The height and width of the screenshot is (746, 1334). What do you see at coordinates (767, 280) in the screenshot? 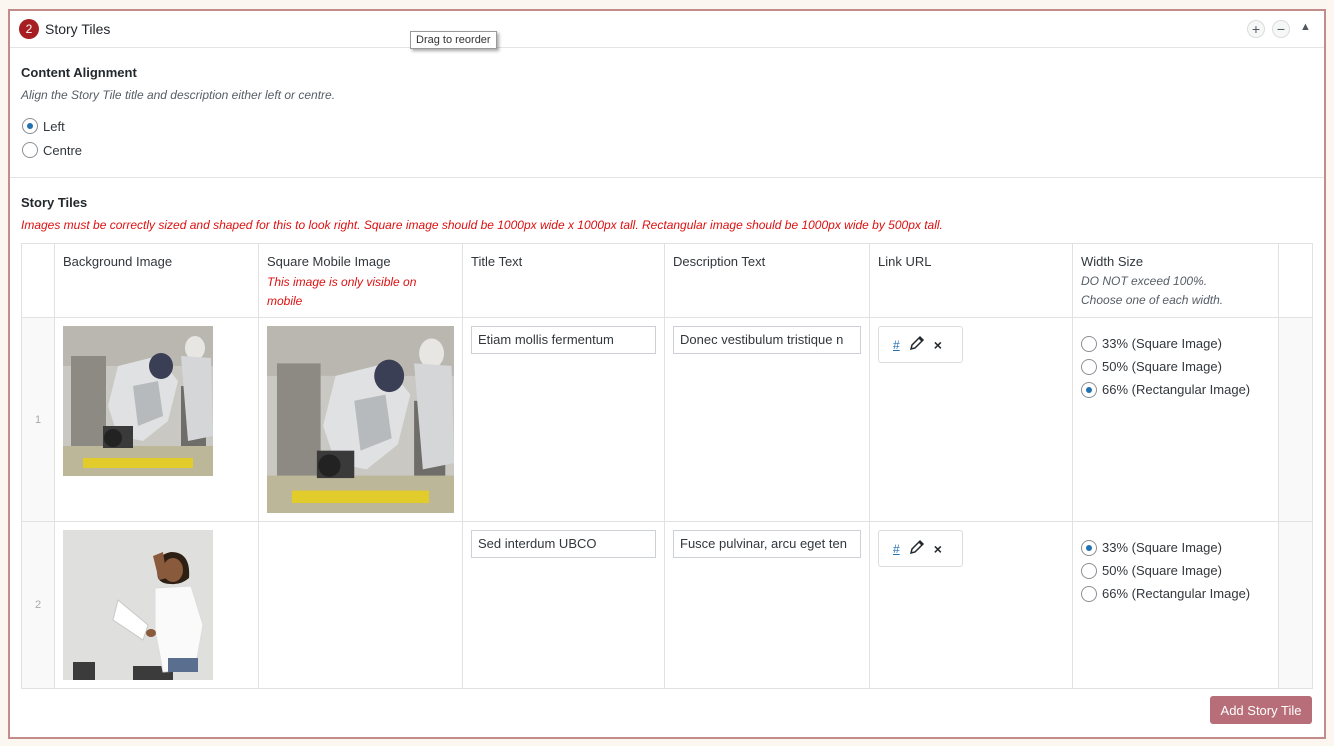
I see `header-description-text: Description Text` at bounding box center [767, 280].